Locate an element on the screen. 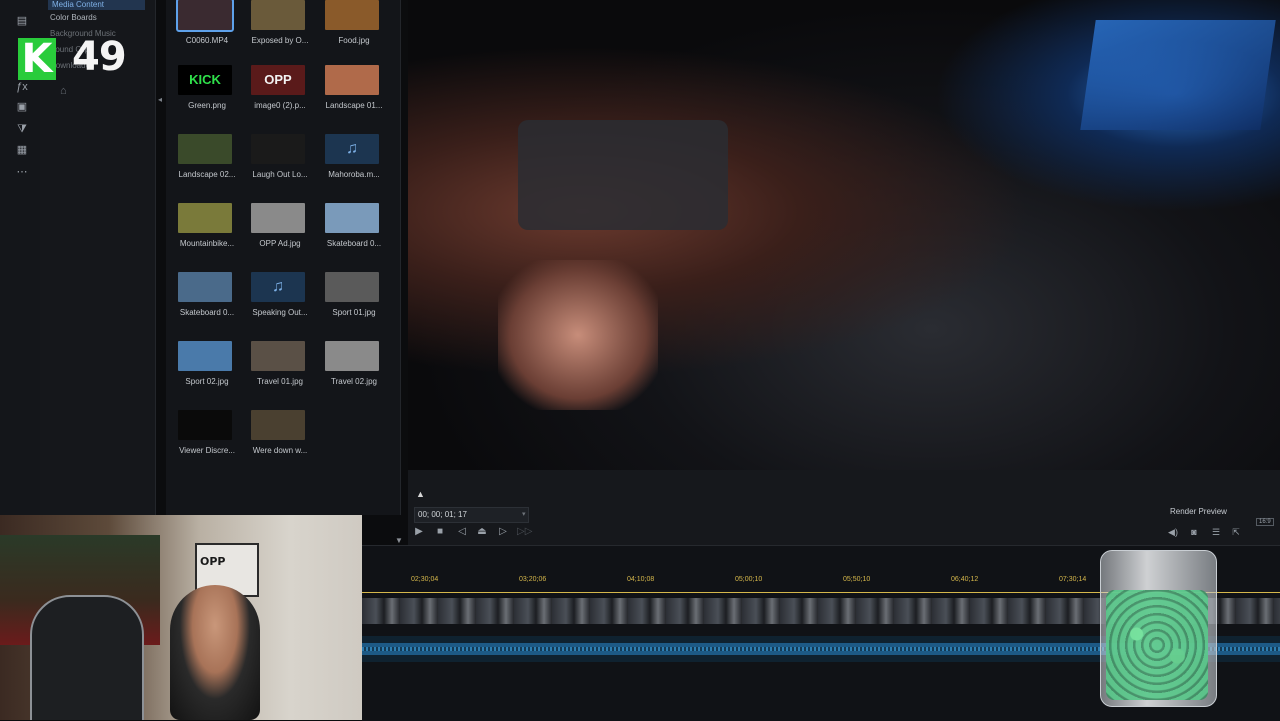  snapshot-step-button: ⏏ is located at coordinates (482, 532).